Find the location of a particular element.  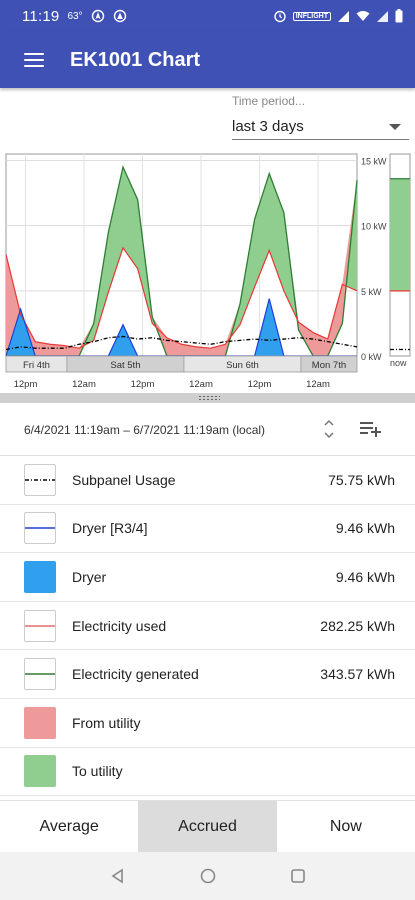

y-tick-label: 15 kW is located at coordinates (374, 162).